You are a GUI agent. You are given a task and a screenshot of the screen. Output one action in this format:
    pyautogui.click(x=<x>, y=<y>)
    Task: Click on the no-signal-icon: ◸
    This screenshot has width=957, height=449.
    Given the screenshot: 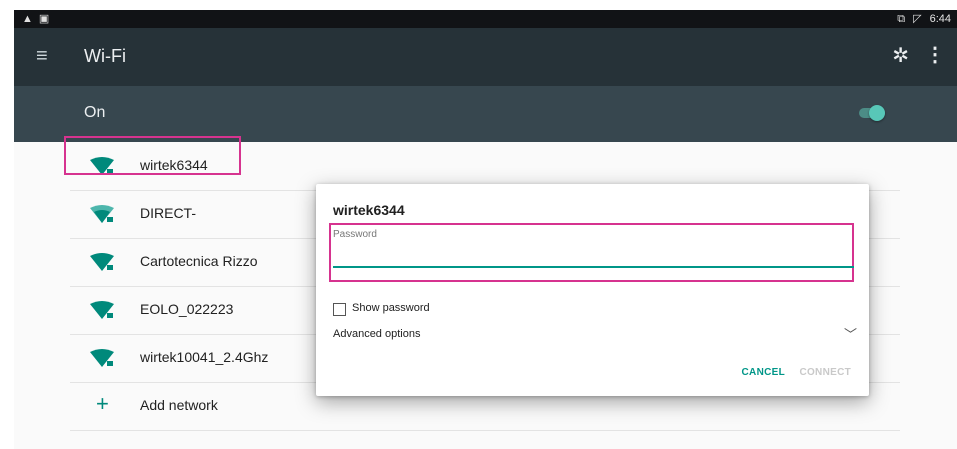 What is the action you would take?
    pyautogui.click(x=917, y=19)
    